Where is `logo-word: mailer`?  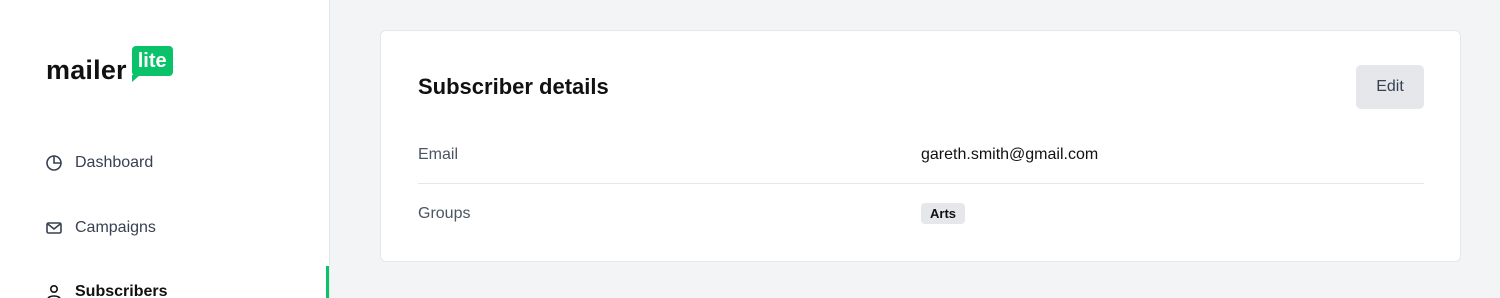 logo-word: mailer is located at coordinates (86, 70).